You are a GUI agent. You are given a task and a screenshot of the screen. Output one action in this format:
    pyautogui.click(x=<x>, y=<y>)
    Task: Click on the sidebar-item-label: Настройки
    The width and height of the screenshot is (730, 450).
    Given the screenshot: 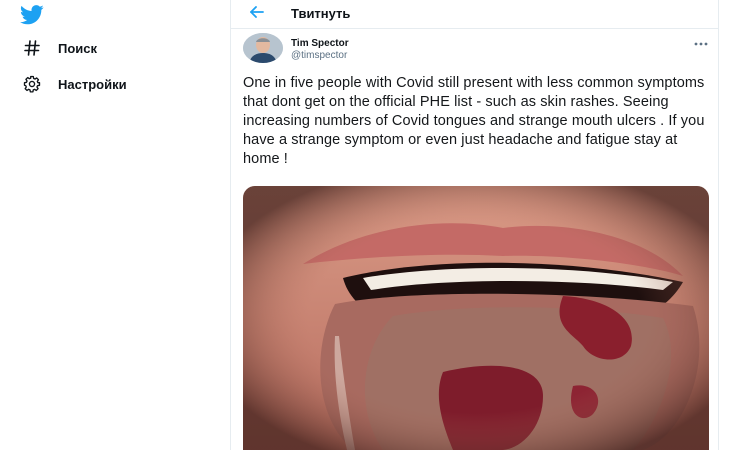 What is the action you would take?
    pyautogui.click(x=92, y=84)
    